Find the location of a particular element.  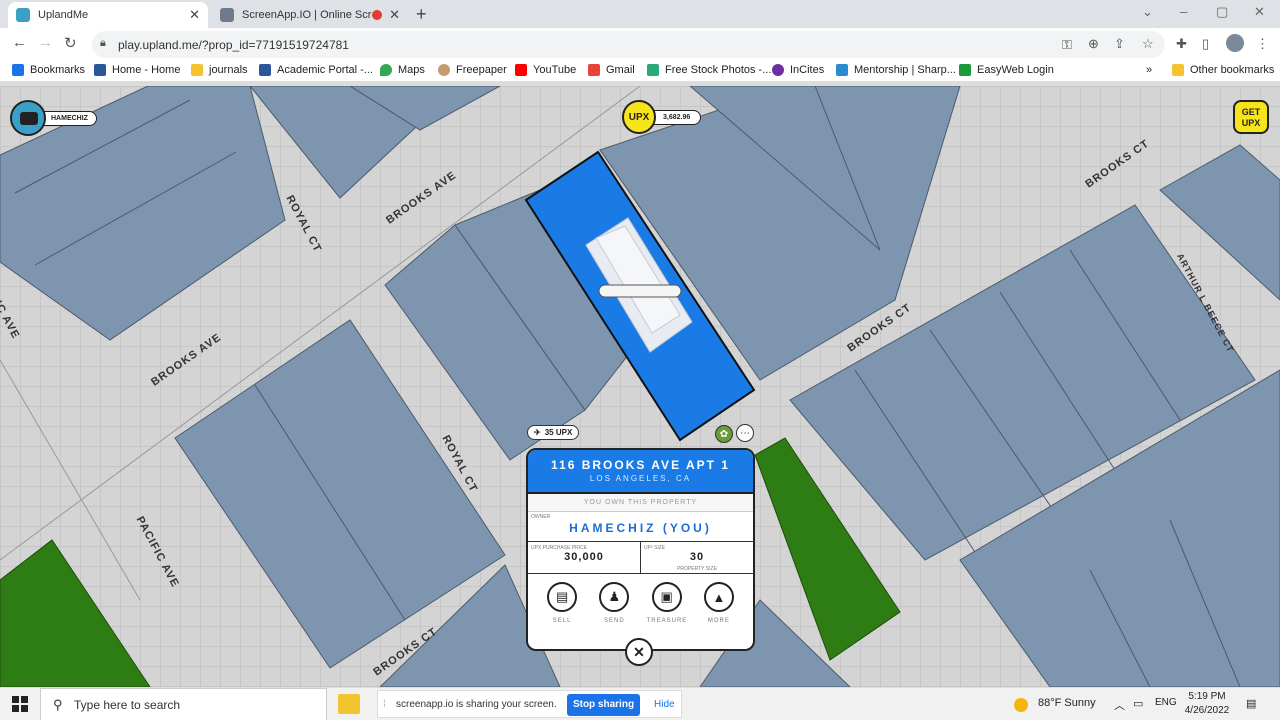

search-placeholder: Type here to search is located at coordinates (127, 705).